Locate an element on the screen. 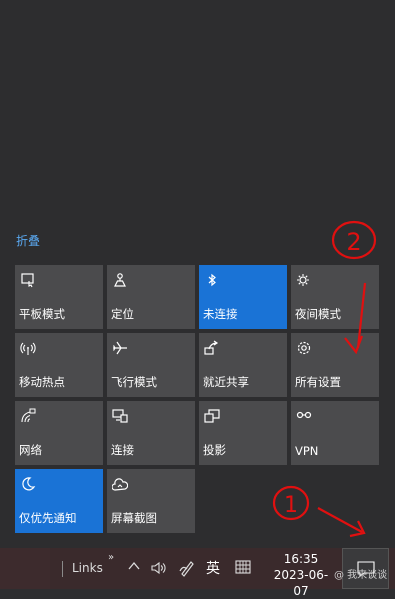 This screenshot has height=599, width=395. tile-label: 飞行模式 is located at coordinates (134, 382).